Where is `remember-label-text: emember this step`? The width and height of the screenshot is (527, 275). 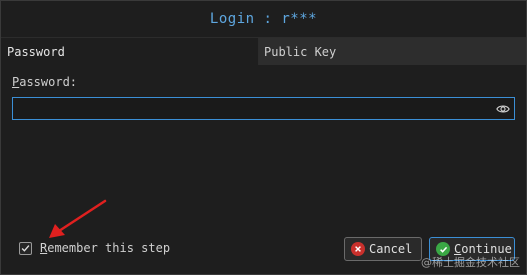 remember-label-text: emember this step is located at coordinates (109, 248).